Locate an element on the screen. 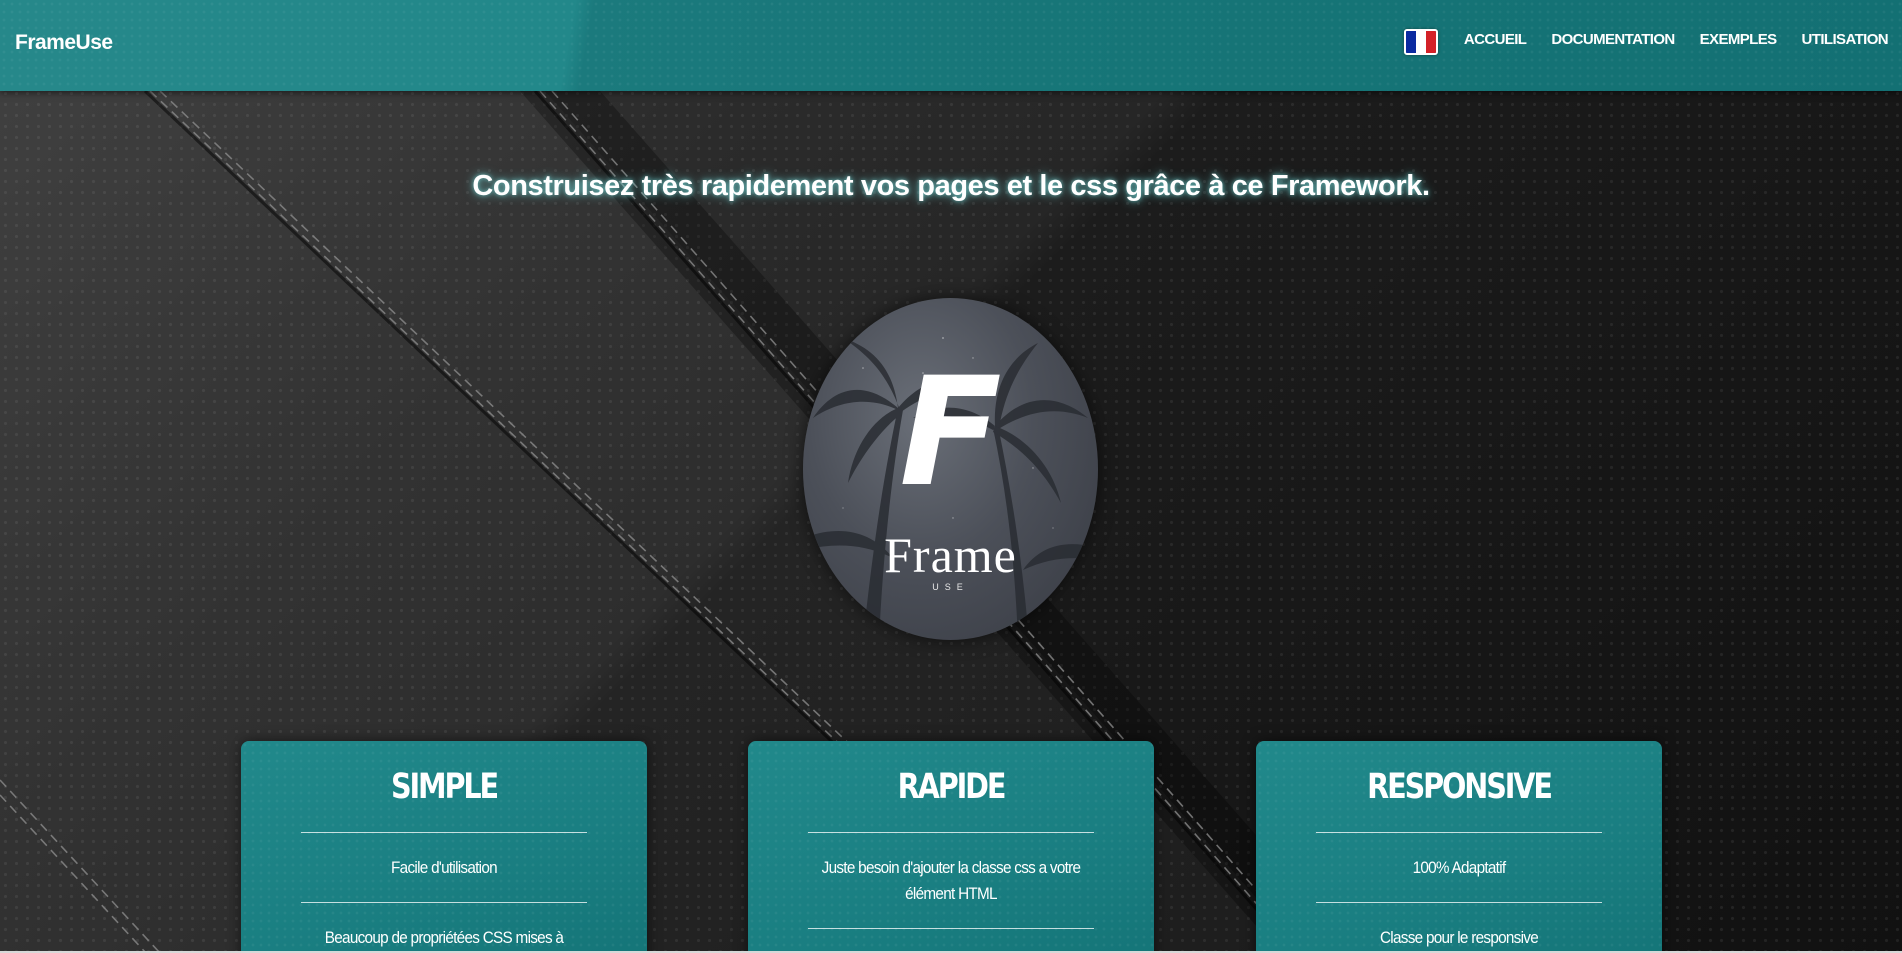 Image resolution: width=1902 pixels, height=953 pixels. card-feature-line: Facile d'utilisation is located at coordinates (444, 867).